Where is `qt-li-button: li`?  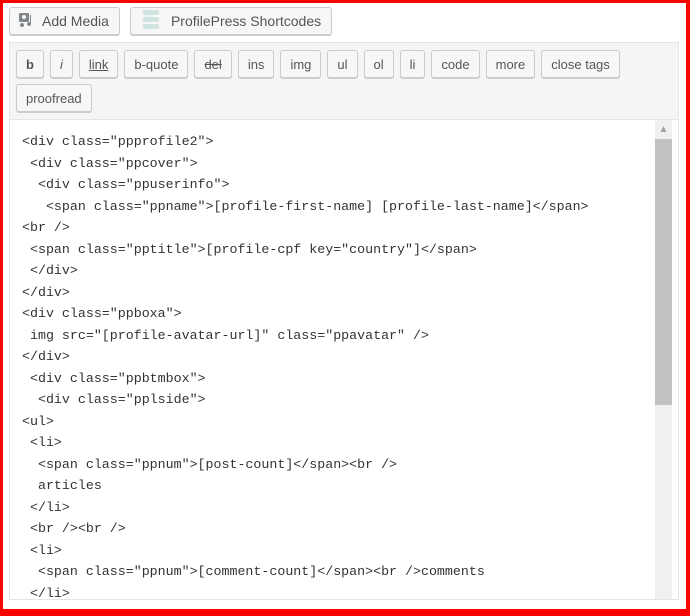
qt-li-button: li is located at coordinates (412, 64).